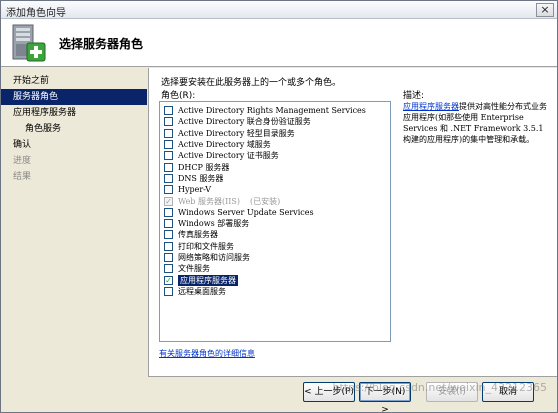  What do you see at coordinates (275, 178) in the screenshot?
I see `role-row: DNS 服务器` at bounding box center [275, 178].